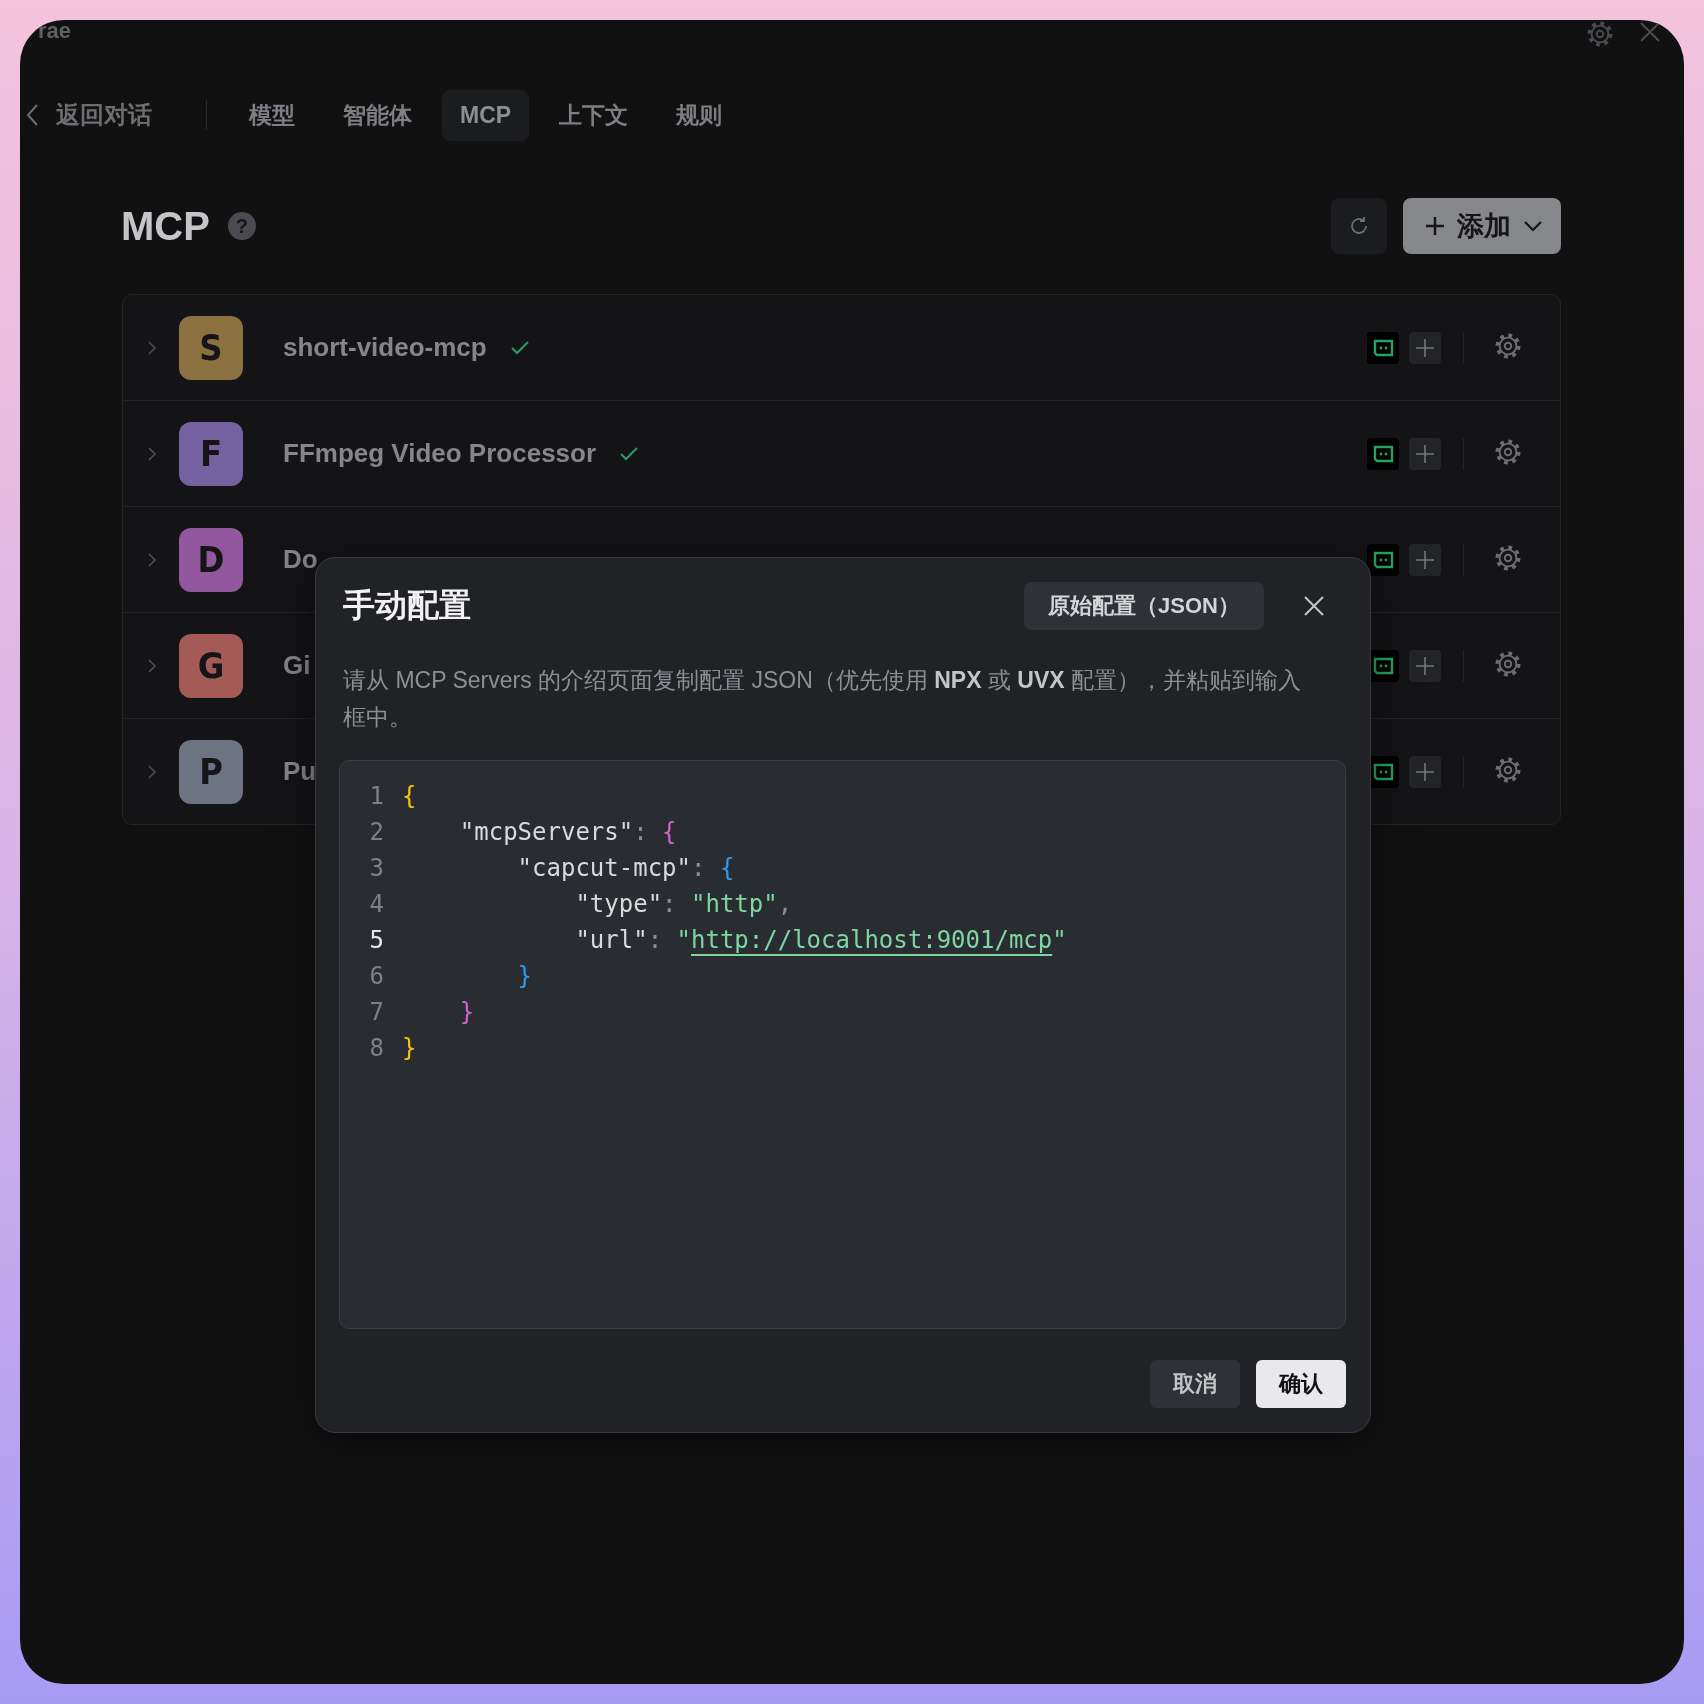 The height and width of the screenshot is (1704, 1704). What do you see at coordinates (300, 771) in the screenshot?
I see `server-name: Pu` at bounding box center [300, 771].